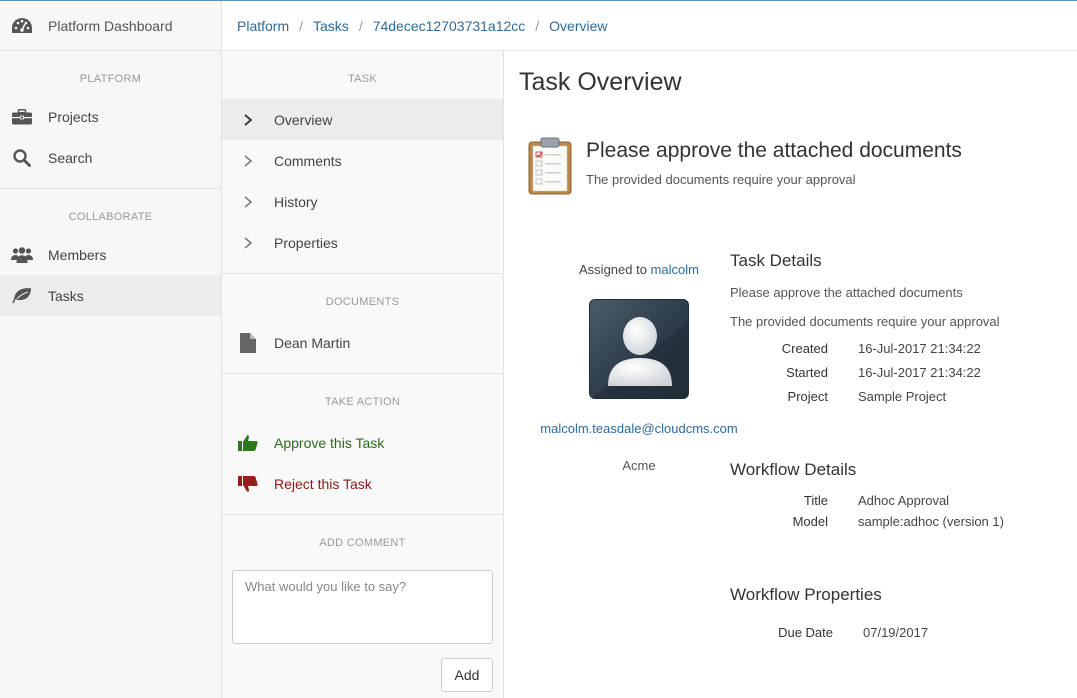 Image resolution: width=1077 pixels, height=698 pixels. Describe the element at coordinates (639, 465) in the screenshot. I see `assignee-company: Acme` at that location.